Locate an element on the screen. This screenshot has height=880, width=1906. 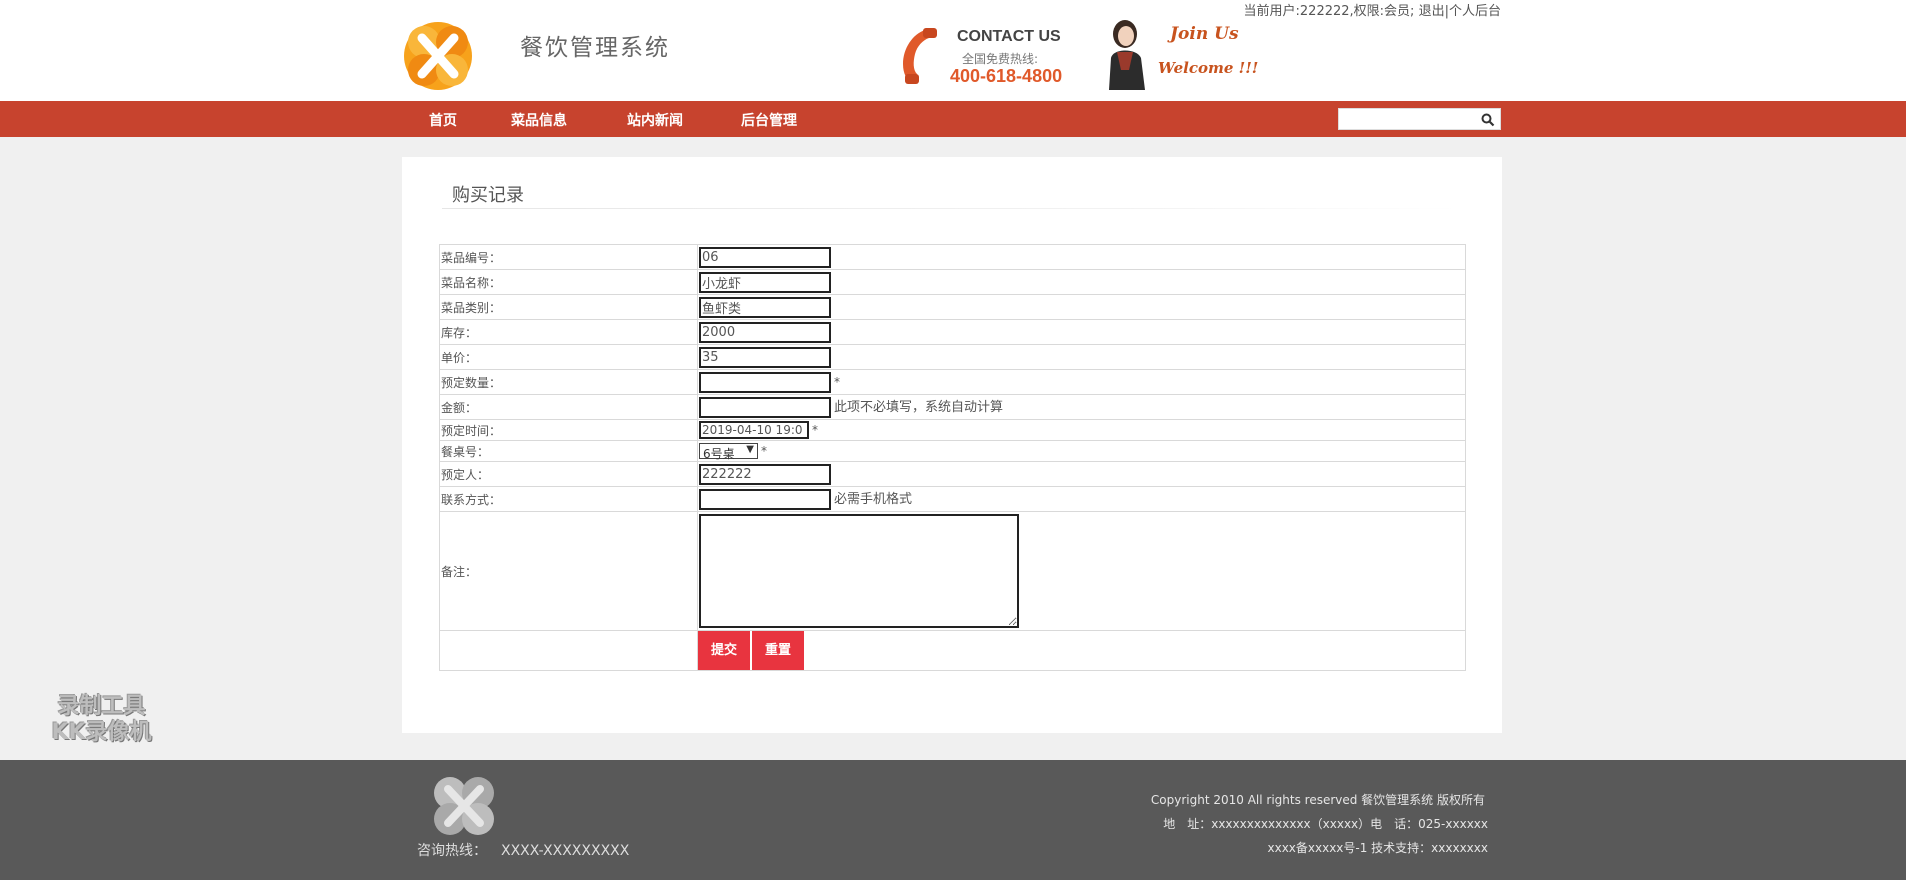
join-us-text: Join Us is located at coordinates (1204, 34).